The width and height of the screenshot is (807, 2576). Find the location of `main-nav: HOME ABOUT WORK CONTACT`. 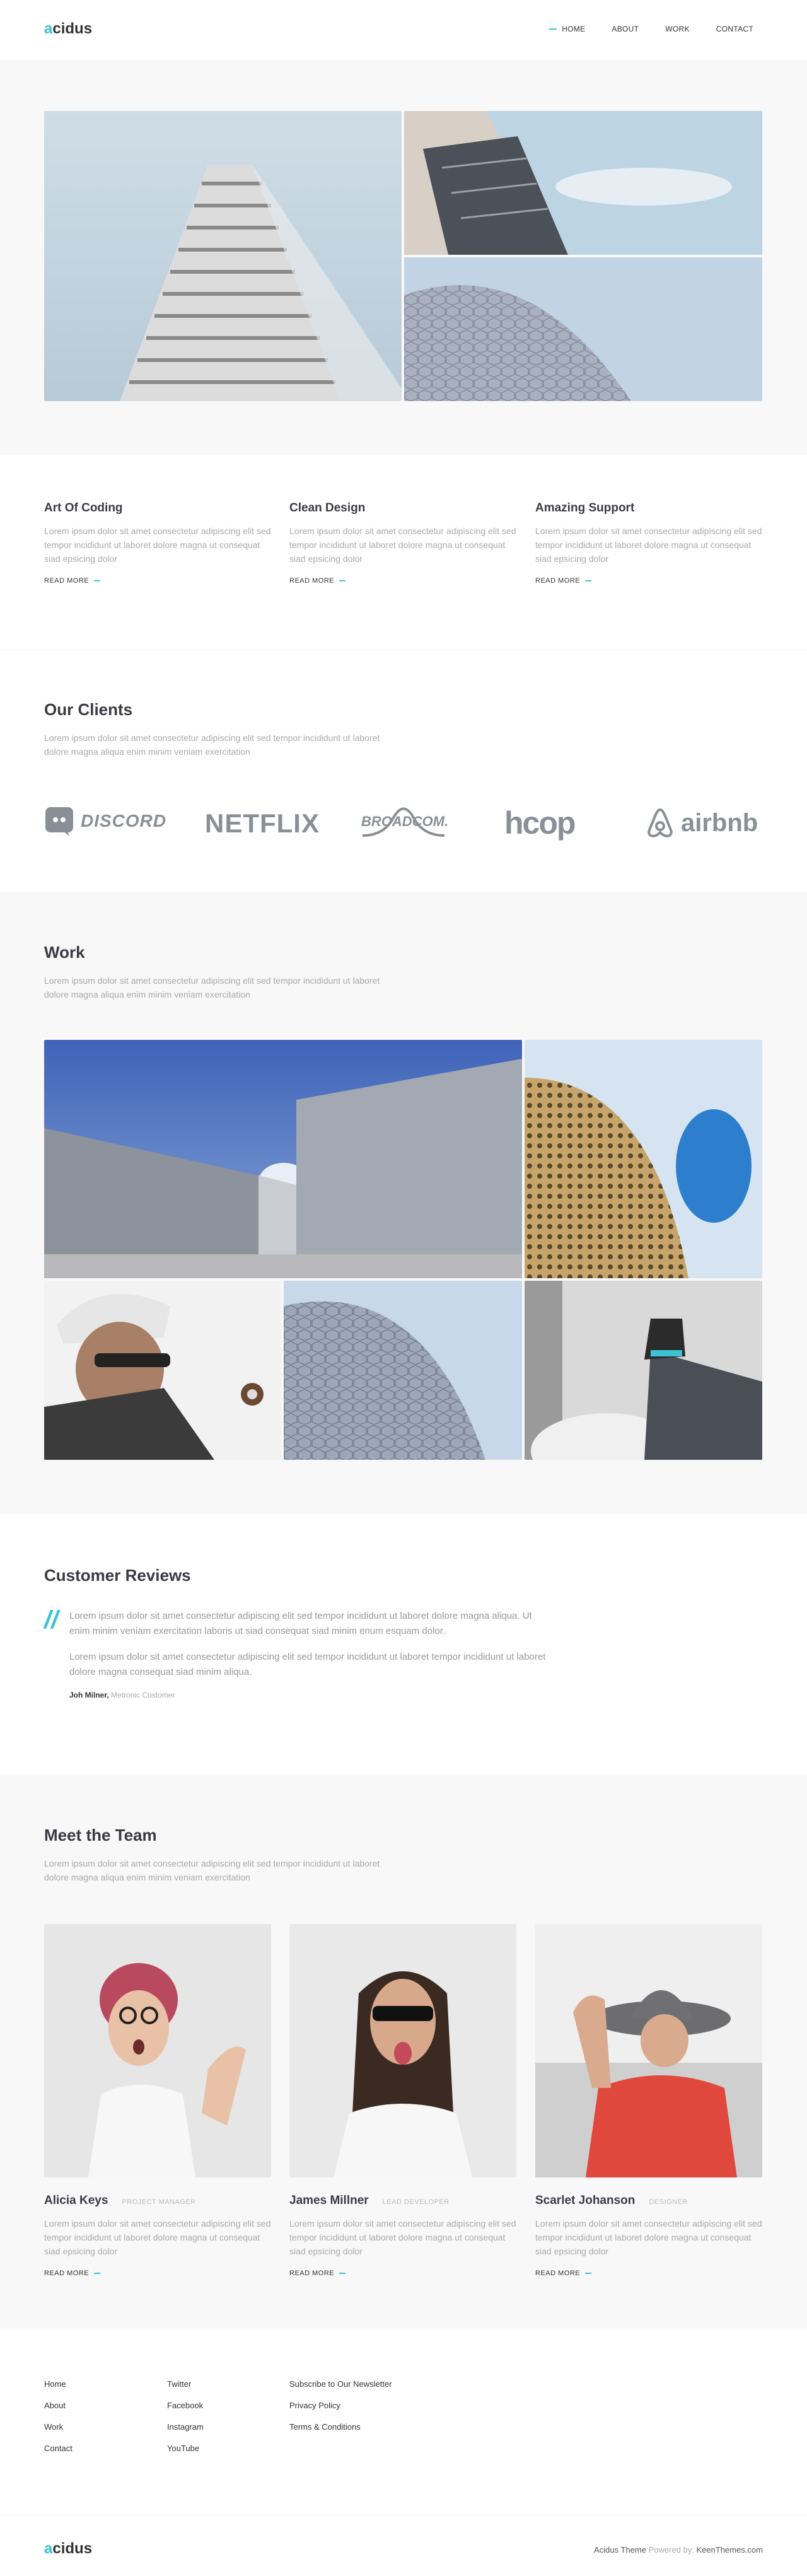

main-nav: HOME ABOUT WORK CONTACT is located at coordinates (638, 29).